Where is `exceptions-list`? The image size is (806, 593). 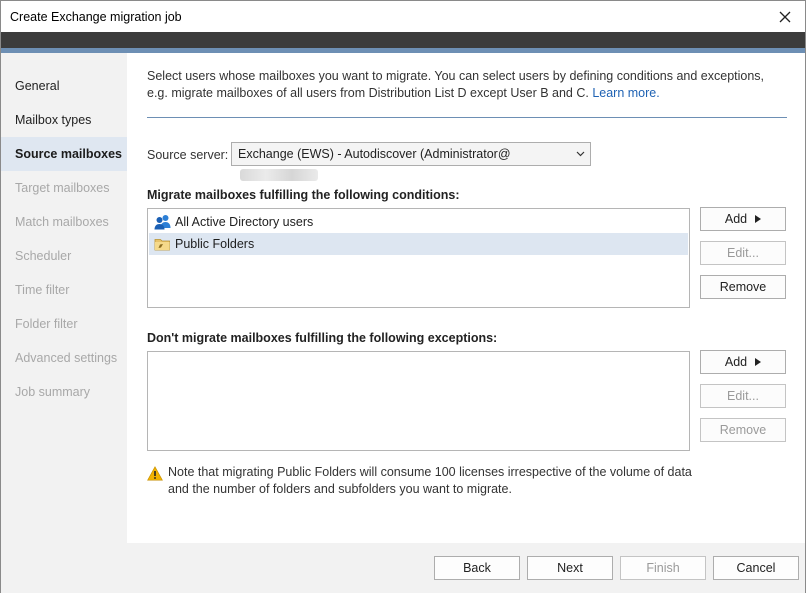 exceptions-list is located at coordinates (418, 401).